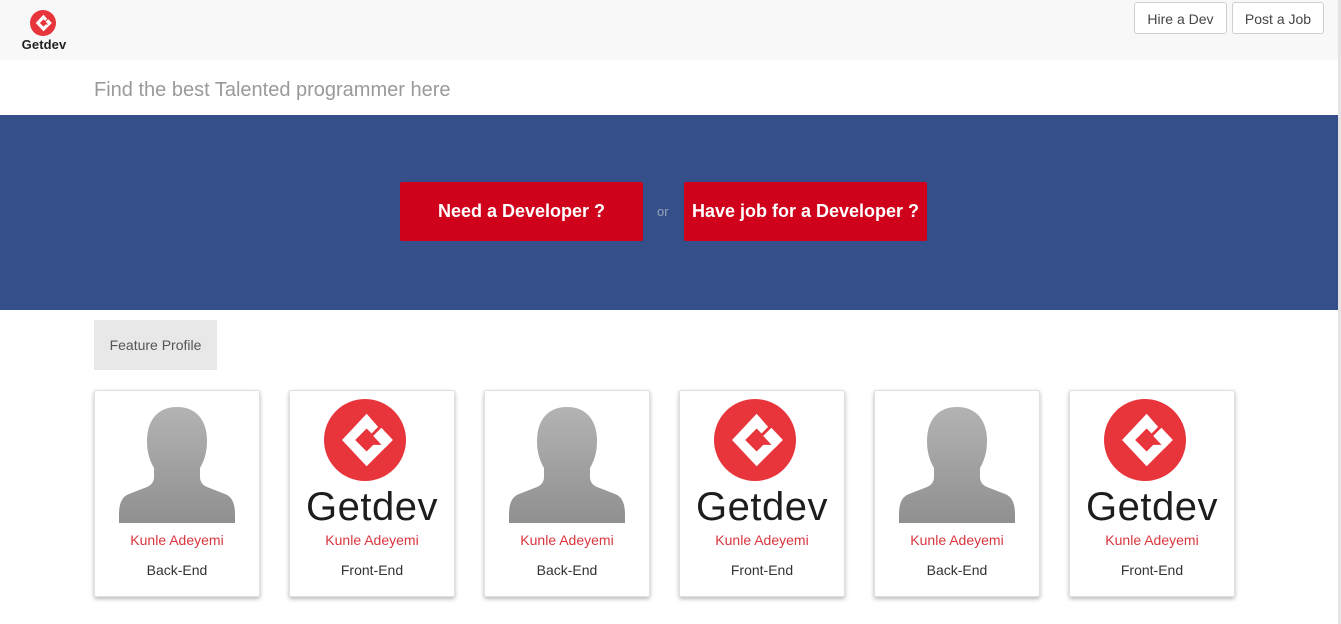 Image resolution: width=1341 pixels, height=624 pixels. Describe the element at coordinates (44, 44) in the screenshot. I see `brand-name: Getdev` at that location.